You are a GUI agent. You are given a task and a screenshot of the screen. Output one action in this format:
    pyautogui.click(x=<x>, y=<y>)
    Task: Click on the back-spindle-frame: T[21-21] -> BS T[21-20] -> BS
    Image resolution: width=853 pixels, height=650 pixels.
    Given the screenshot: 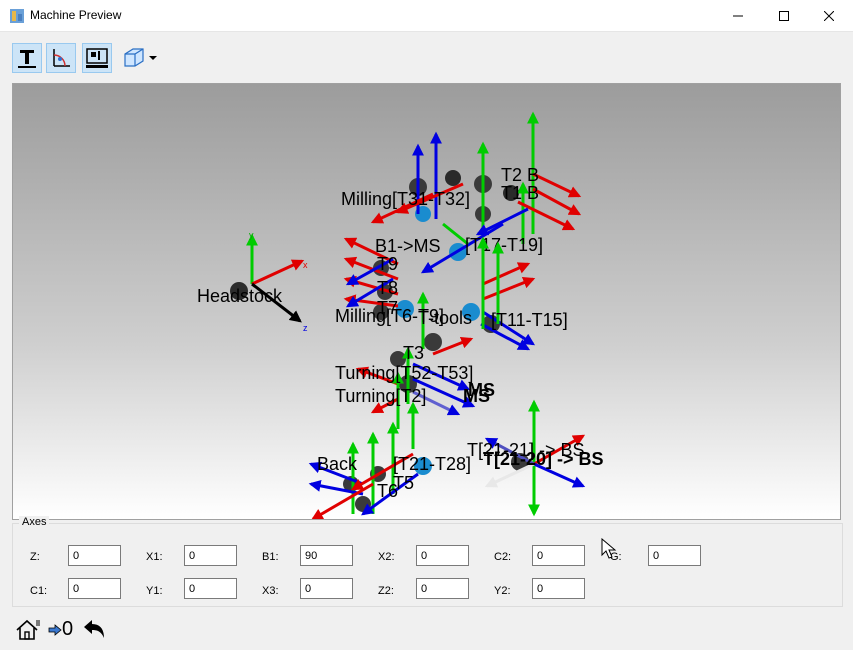 What is the action you would take?
    pyautogui.click(x=535, y=458)
    